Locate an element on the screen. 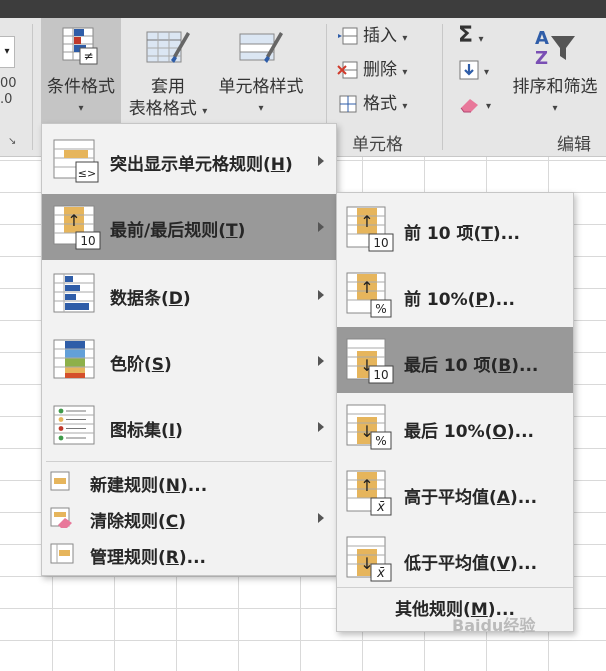 This screenshot has height=671, width=606. watermark-logo: Baidu经验 is located at coordinates (494, 625).